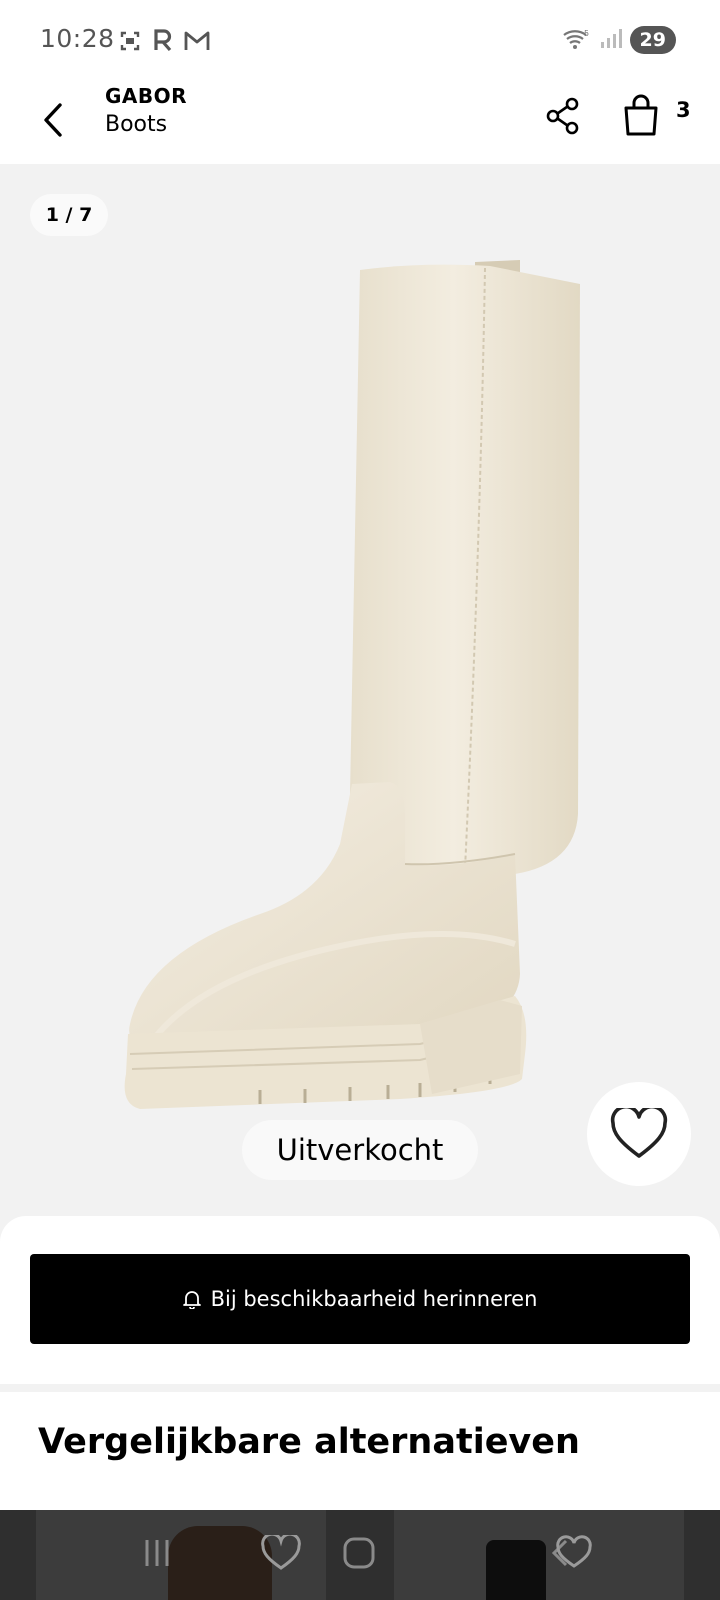 The width and height of the screenshot is (720, 1600). Describe the element at coordinates (69, 215) in the screenshot. I see `image-counter: 1 / 7` at that location.